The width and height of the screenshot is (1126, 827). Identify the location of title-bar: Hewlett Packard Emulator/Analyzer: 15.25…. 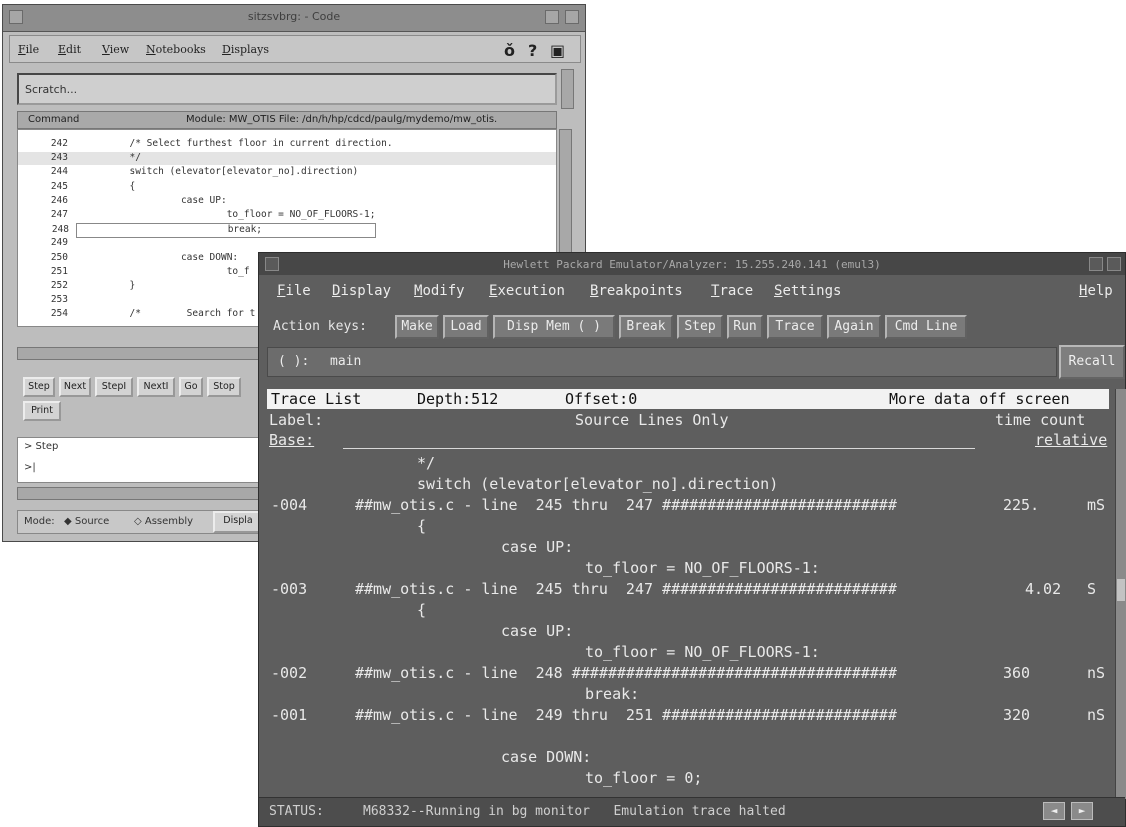
(692, 264).